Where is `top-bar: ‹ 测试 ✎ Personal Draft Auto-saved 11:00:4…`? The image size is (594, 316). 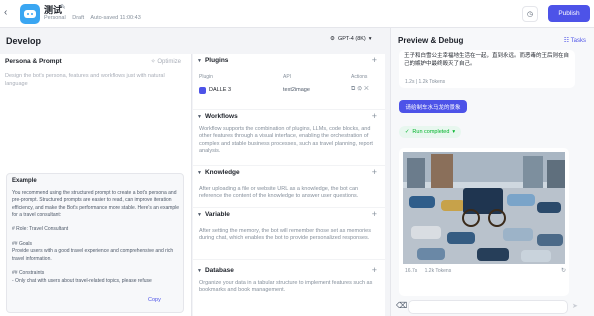
top-bar: ‹ 测试 ✎ Personal Draft Auto-saved 11:00:4… is located at coordinates (297, 14).